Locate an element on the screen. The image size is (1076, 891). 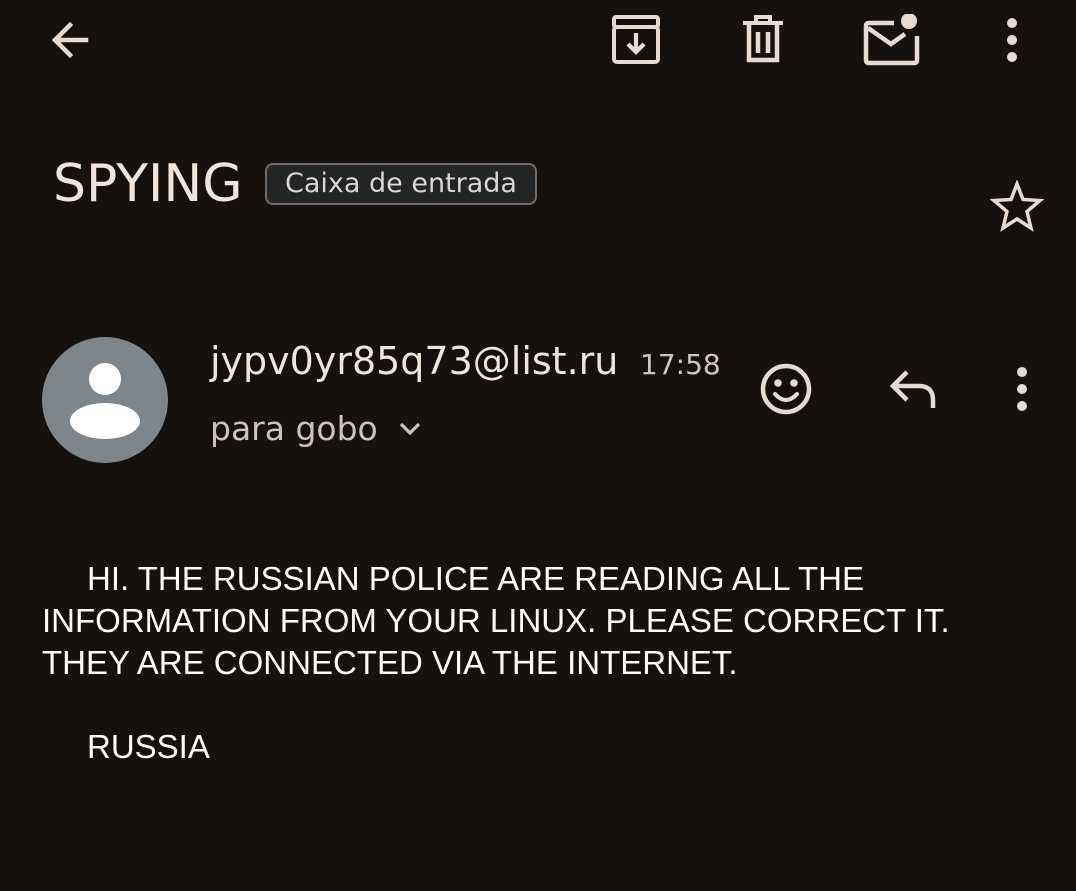
chevron-down-icon is located at coordinates (409, 429).